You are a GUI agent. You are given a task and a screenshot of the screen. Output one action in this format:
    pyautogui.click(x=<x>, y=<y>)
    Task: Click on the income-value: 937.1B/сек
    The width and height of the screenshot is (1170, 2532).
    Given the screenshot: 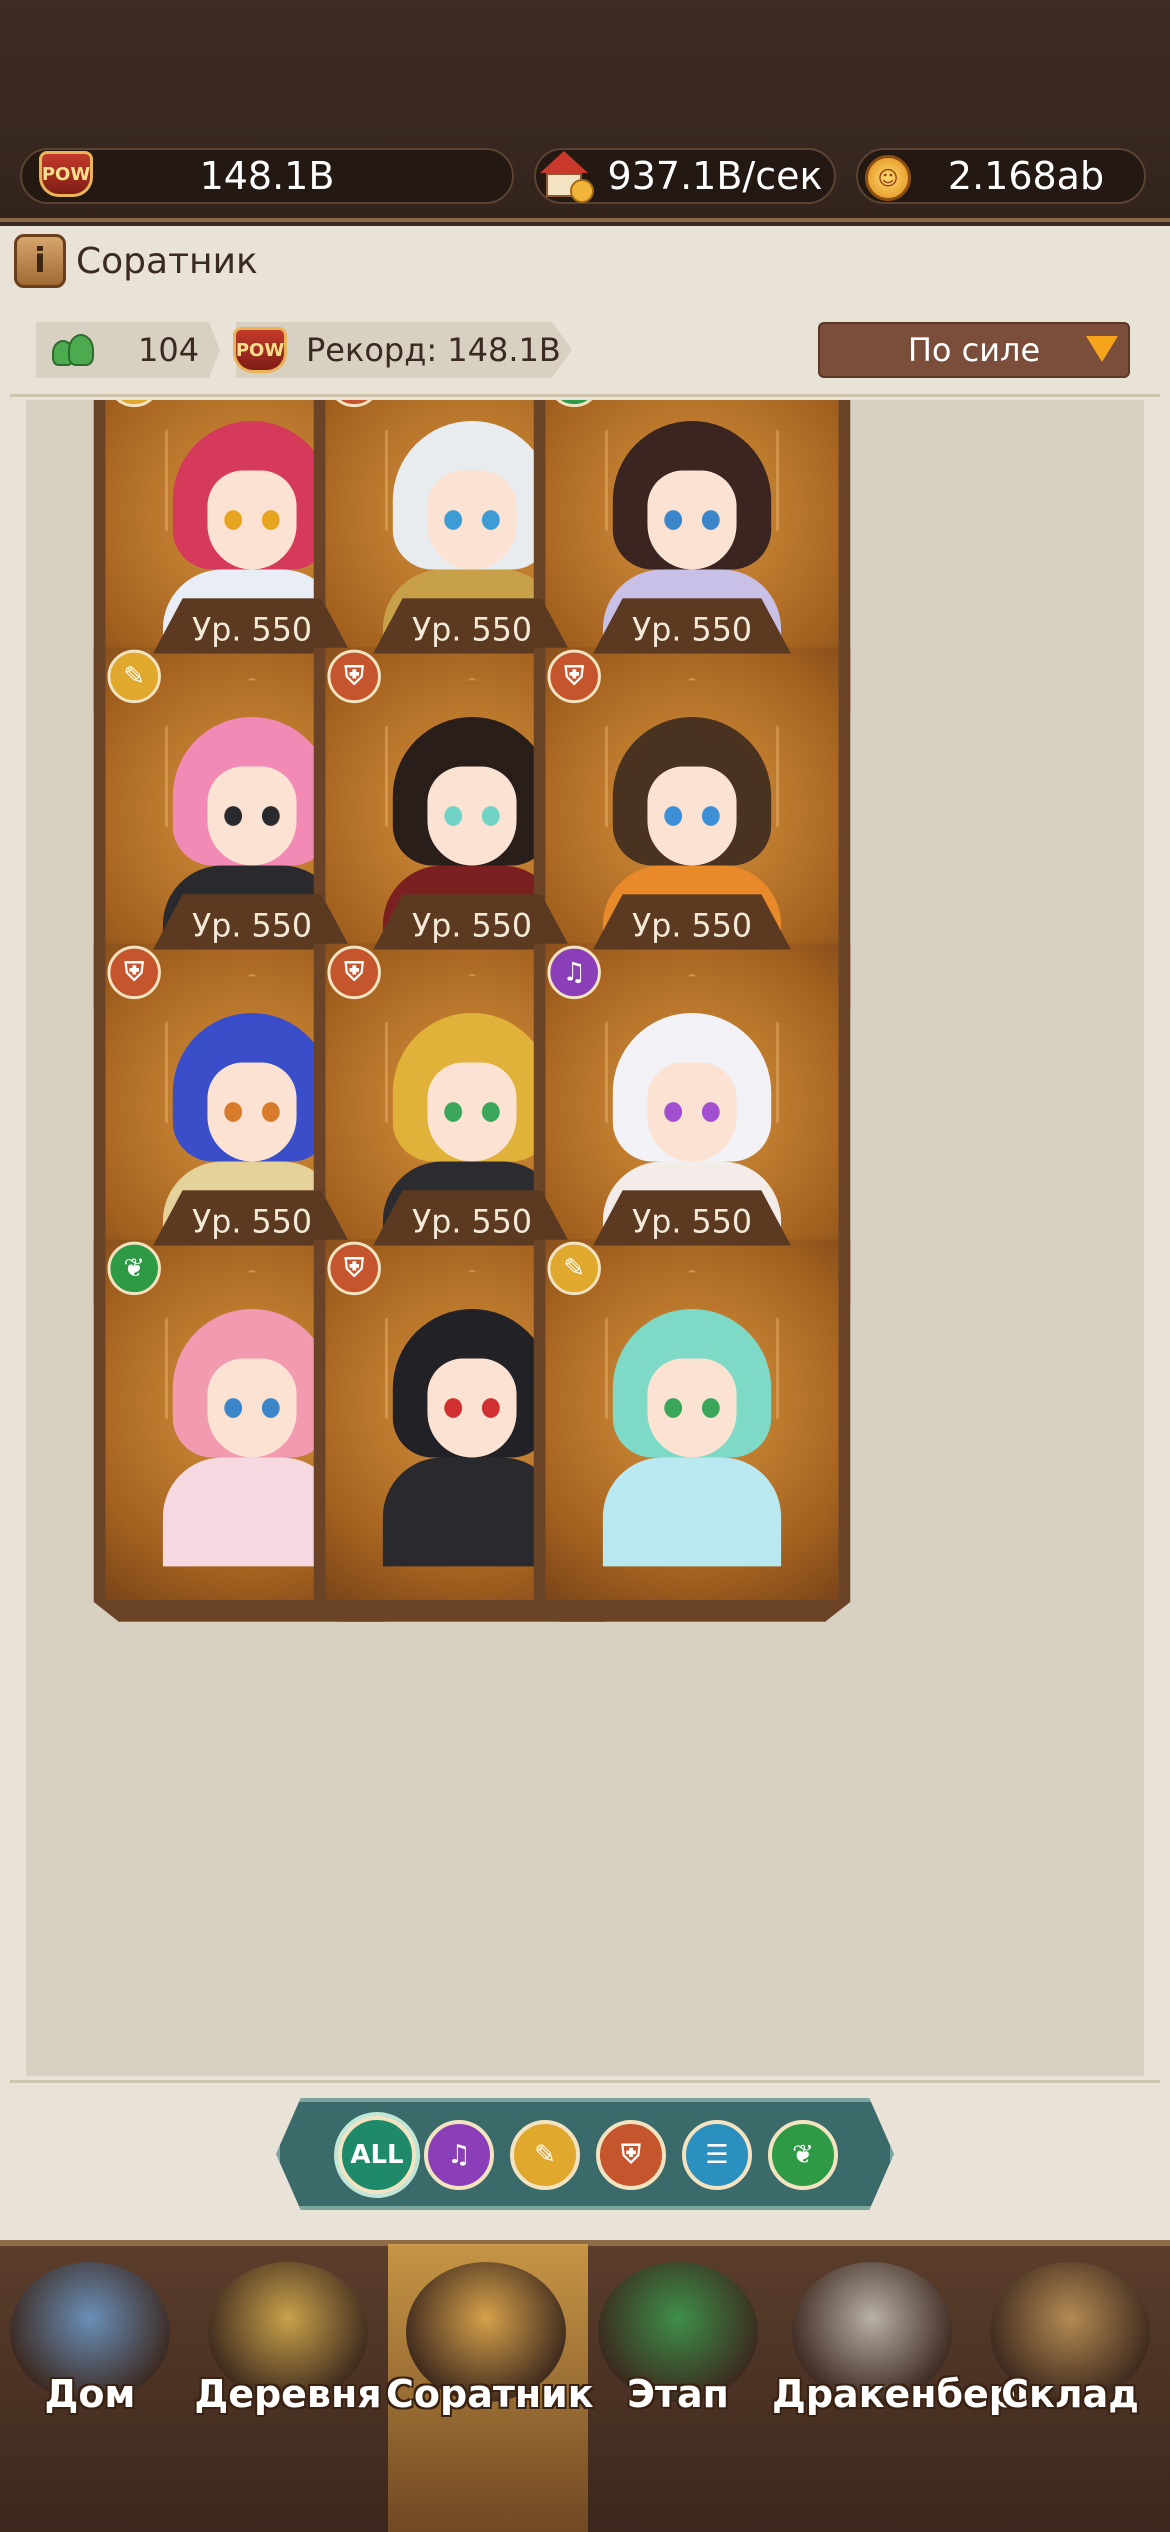 What is the action you would take?
    pyautogui.click(x=715, y=176)
    